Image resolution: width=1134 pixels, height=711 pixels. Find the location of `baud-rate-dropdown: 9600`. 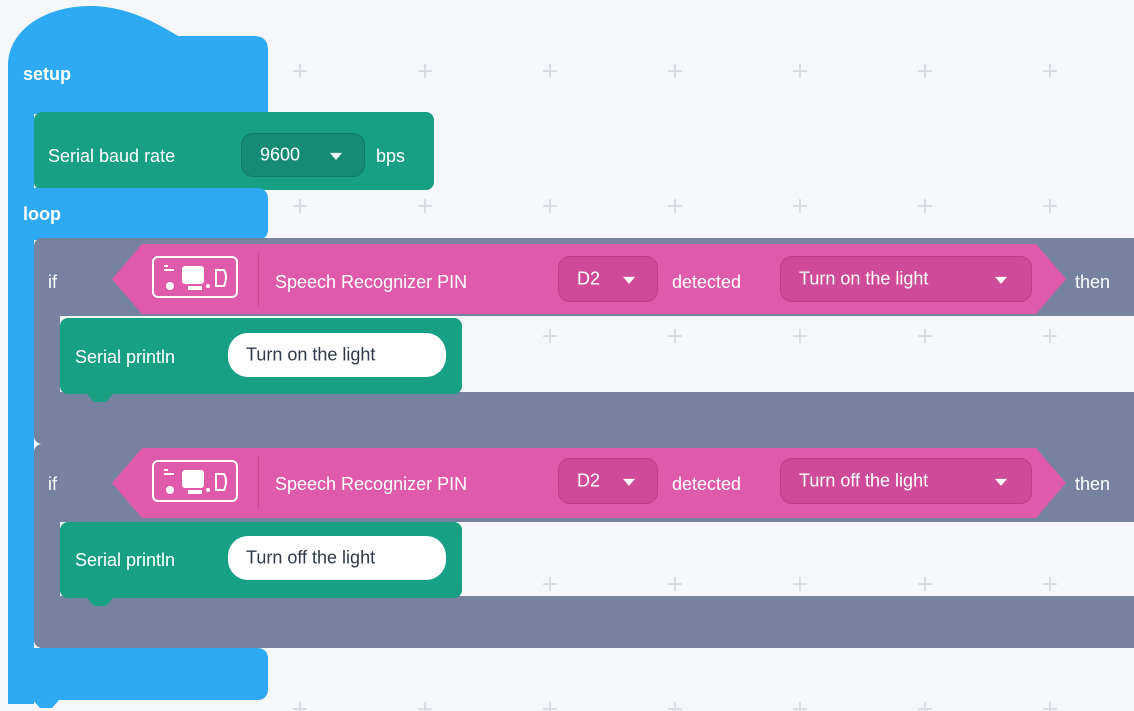

baud-rate-dropdown: 9600 is located at coordinates (303, 155).